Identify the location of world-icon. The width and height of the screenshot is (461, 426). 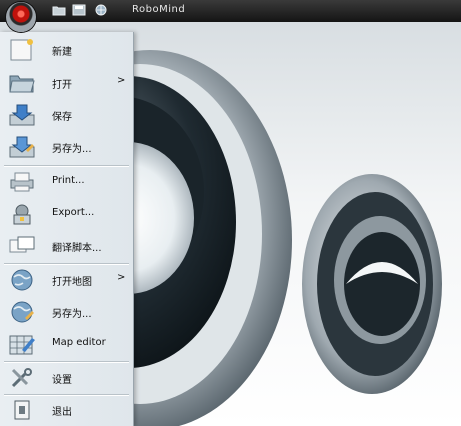
(101, 10).